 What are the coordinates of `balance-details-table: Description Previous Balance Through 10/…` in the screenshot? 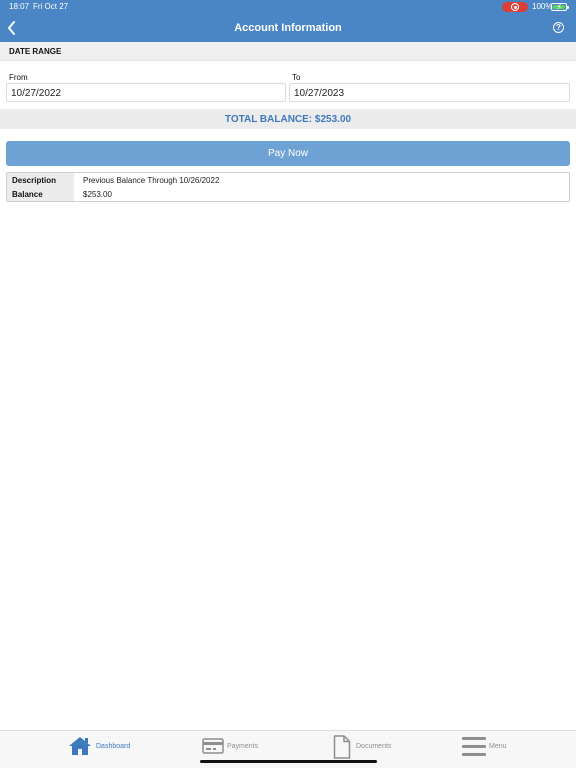 It's located at (288, 187).